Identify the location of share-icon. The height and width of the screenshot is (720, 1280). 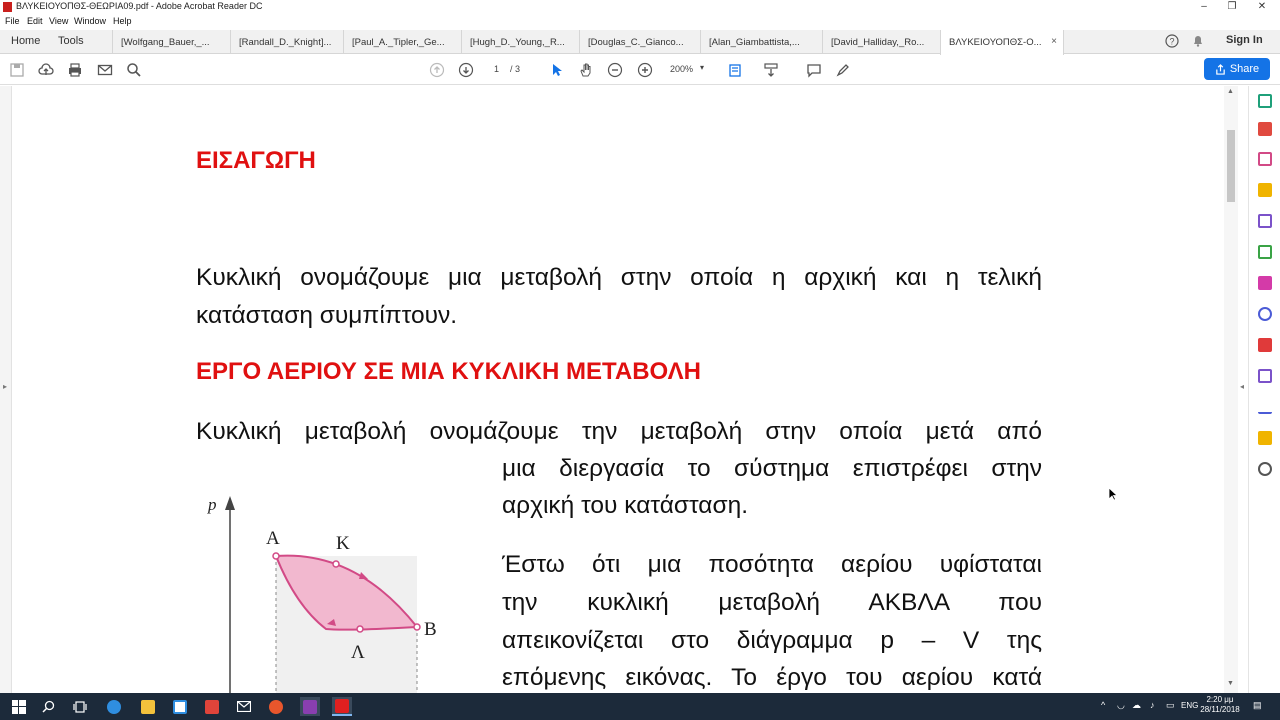
(1220, 69).